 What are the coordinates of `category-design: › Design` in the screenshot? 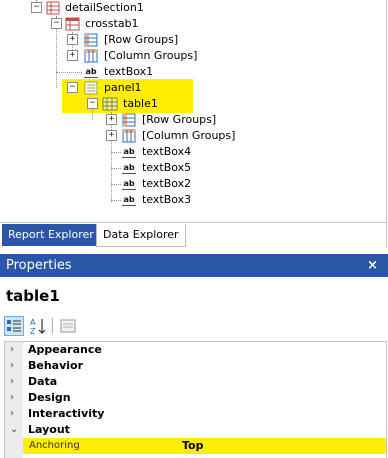 It's located at (195, 398).